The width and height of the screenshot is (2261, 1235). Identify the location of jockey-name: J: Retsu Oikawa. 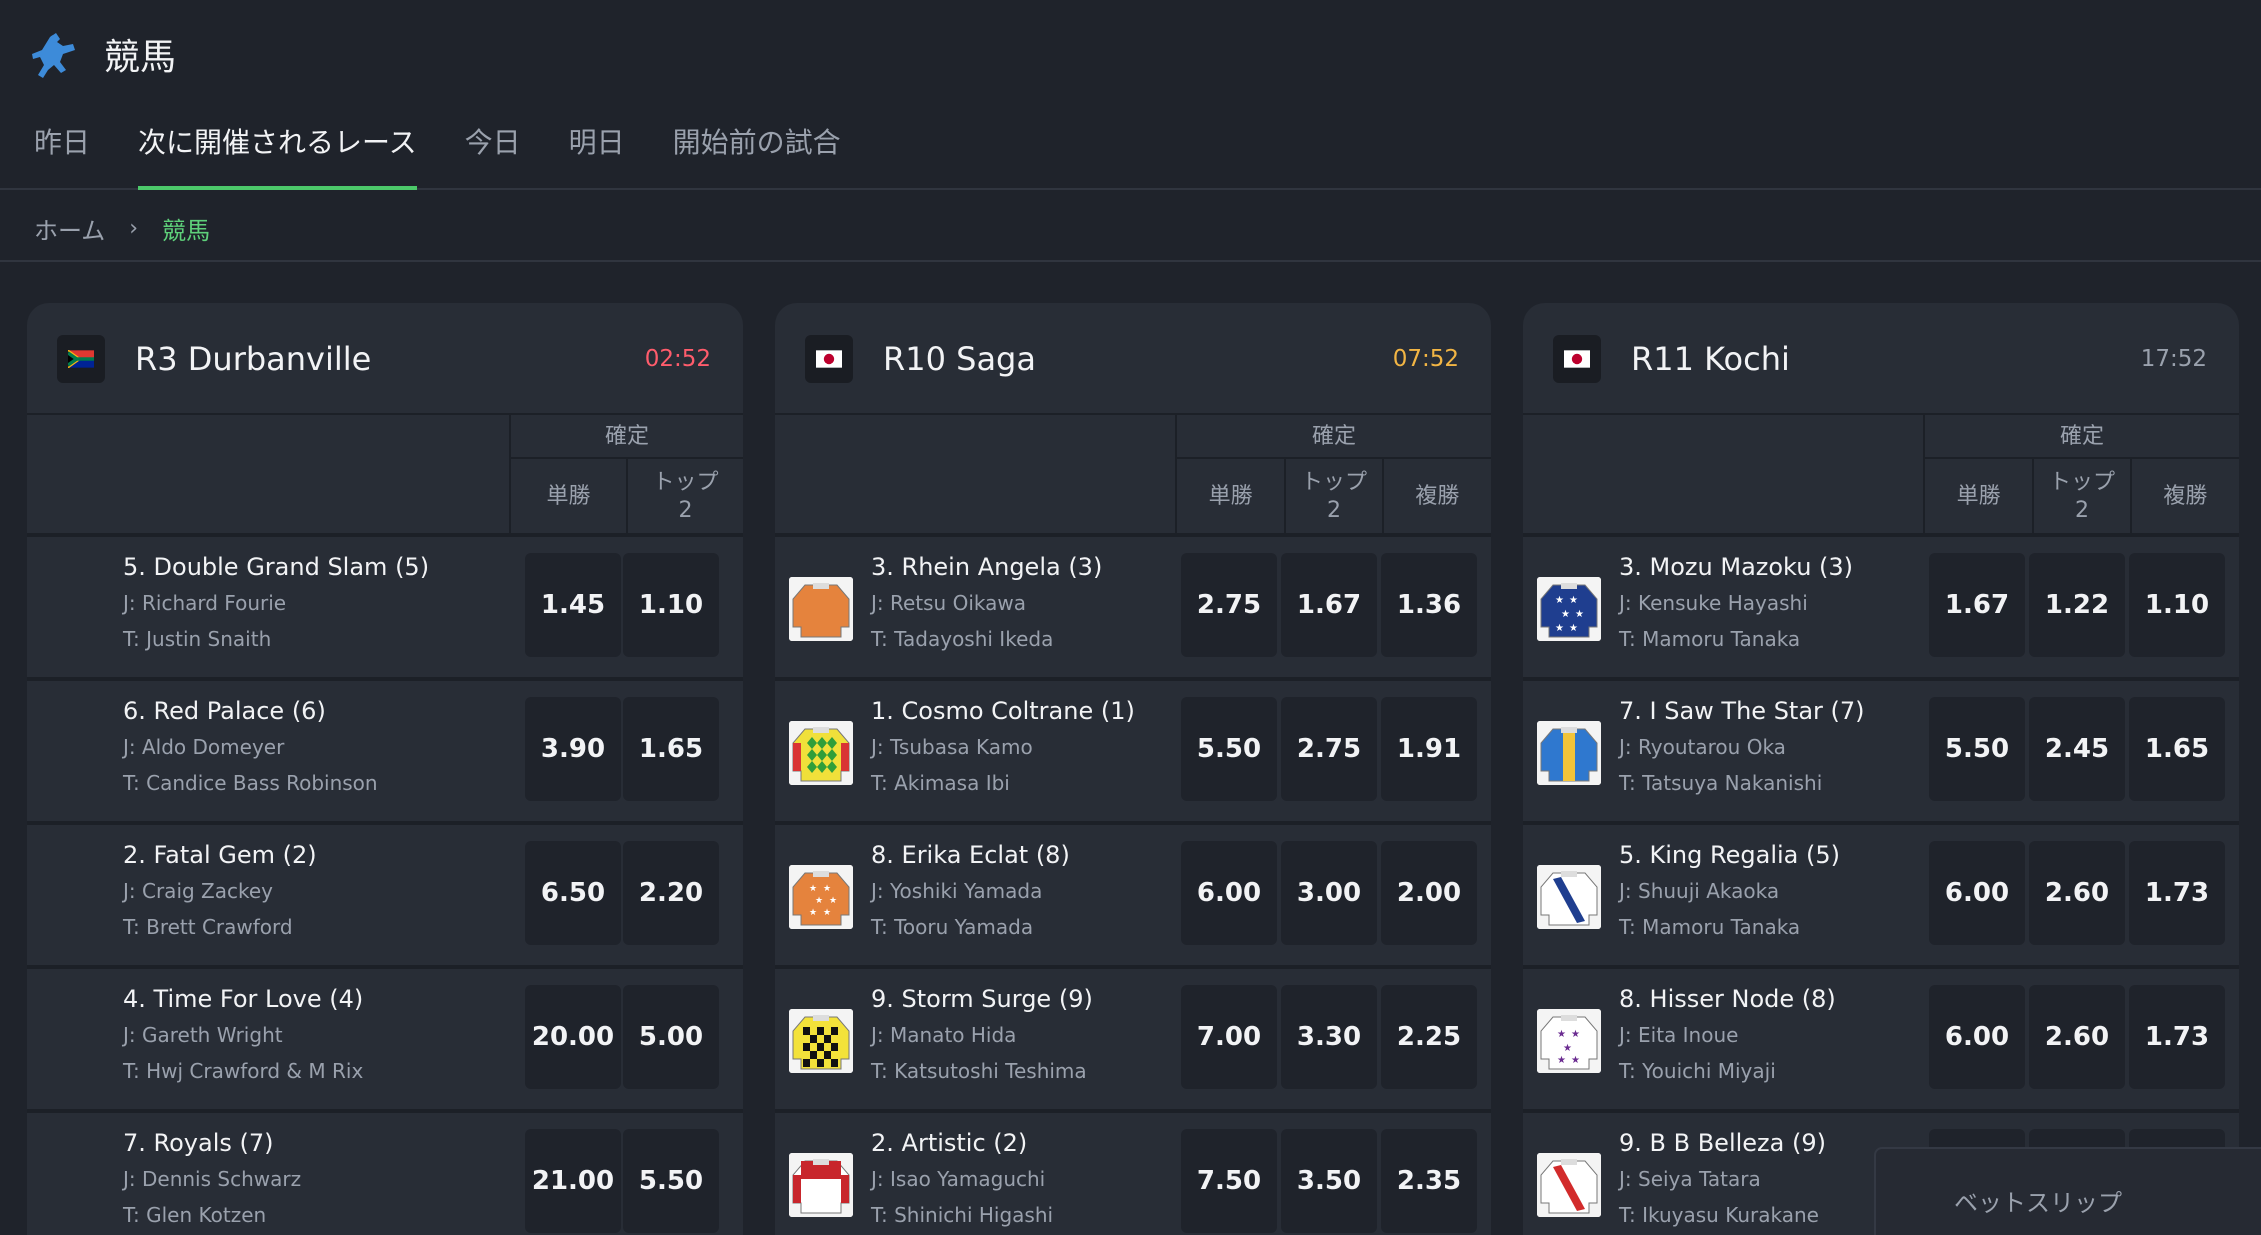
(948, 603).